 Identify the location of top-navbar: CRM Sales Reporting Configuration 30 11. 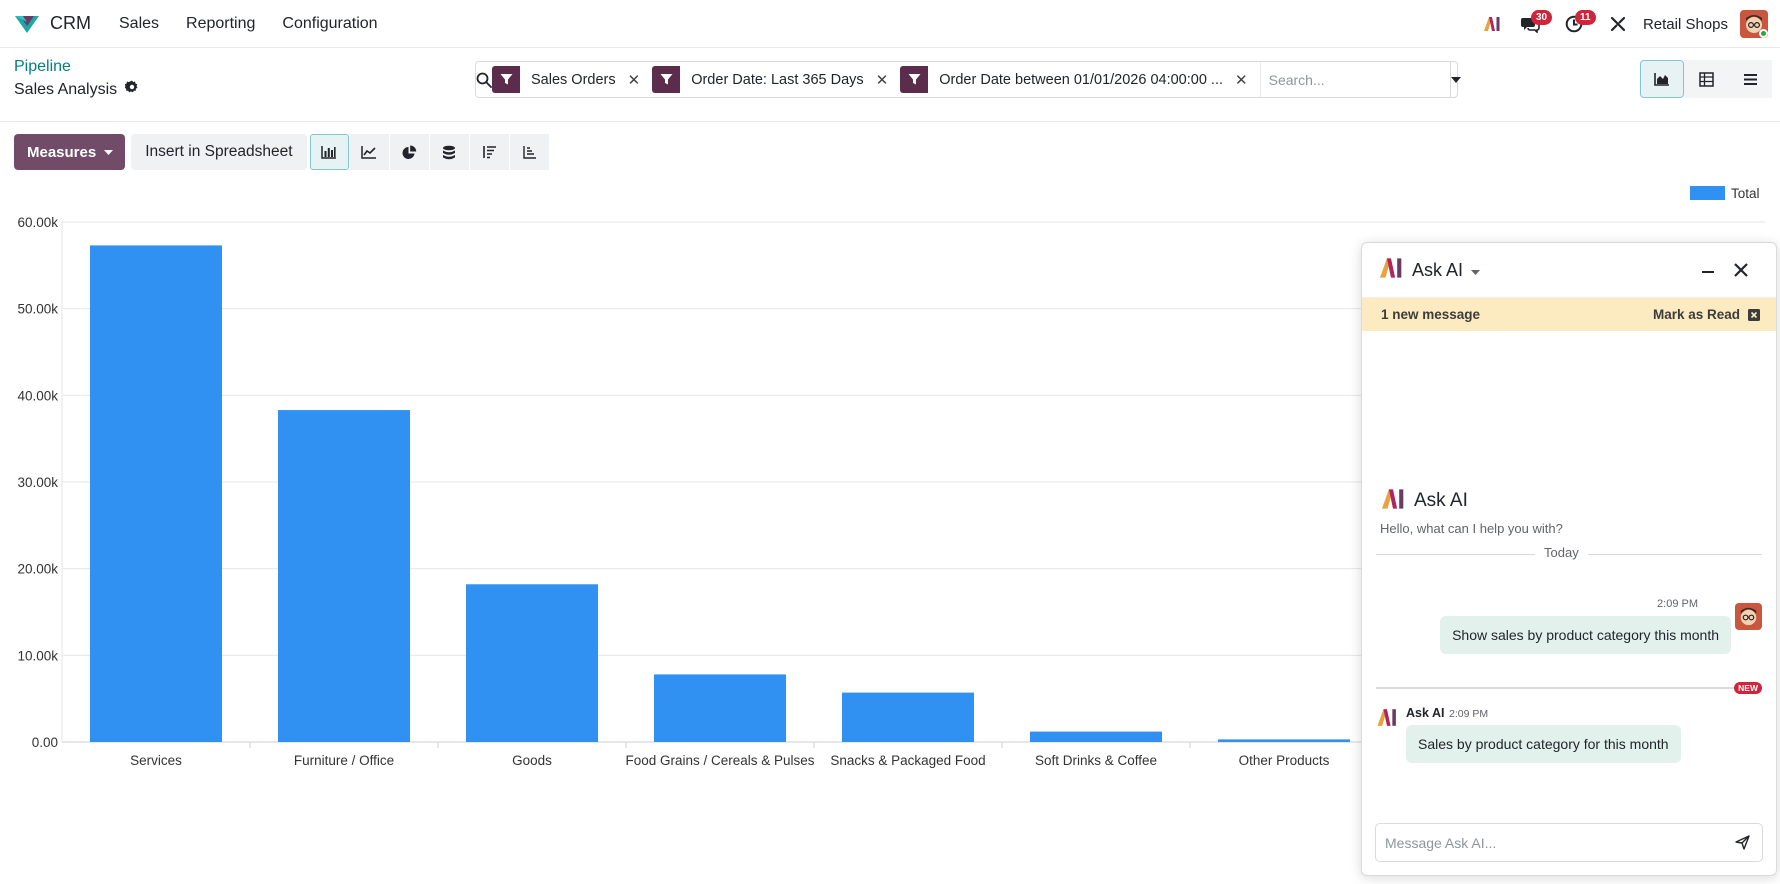
(890, 24).